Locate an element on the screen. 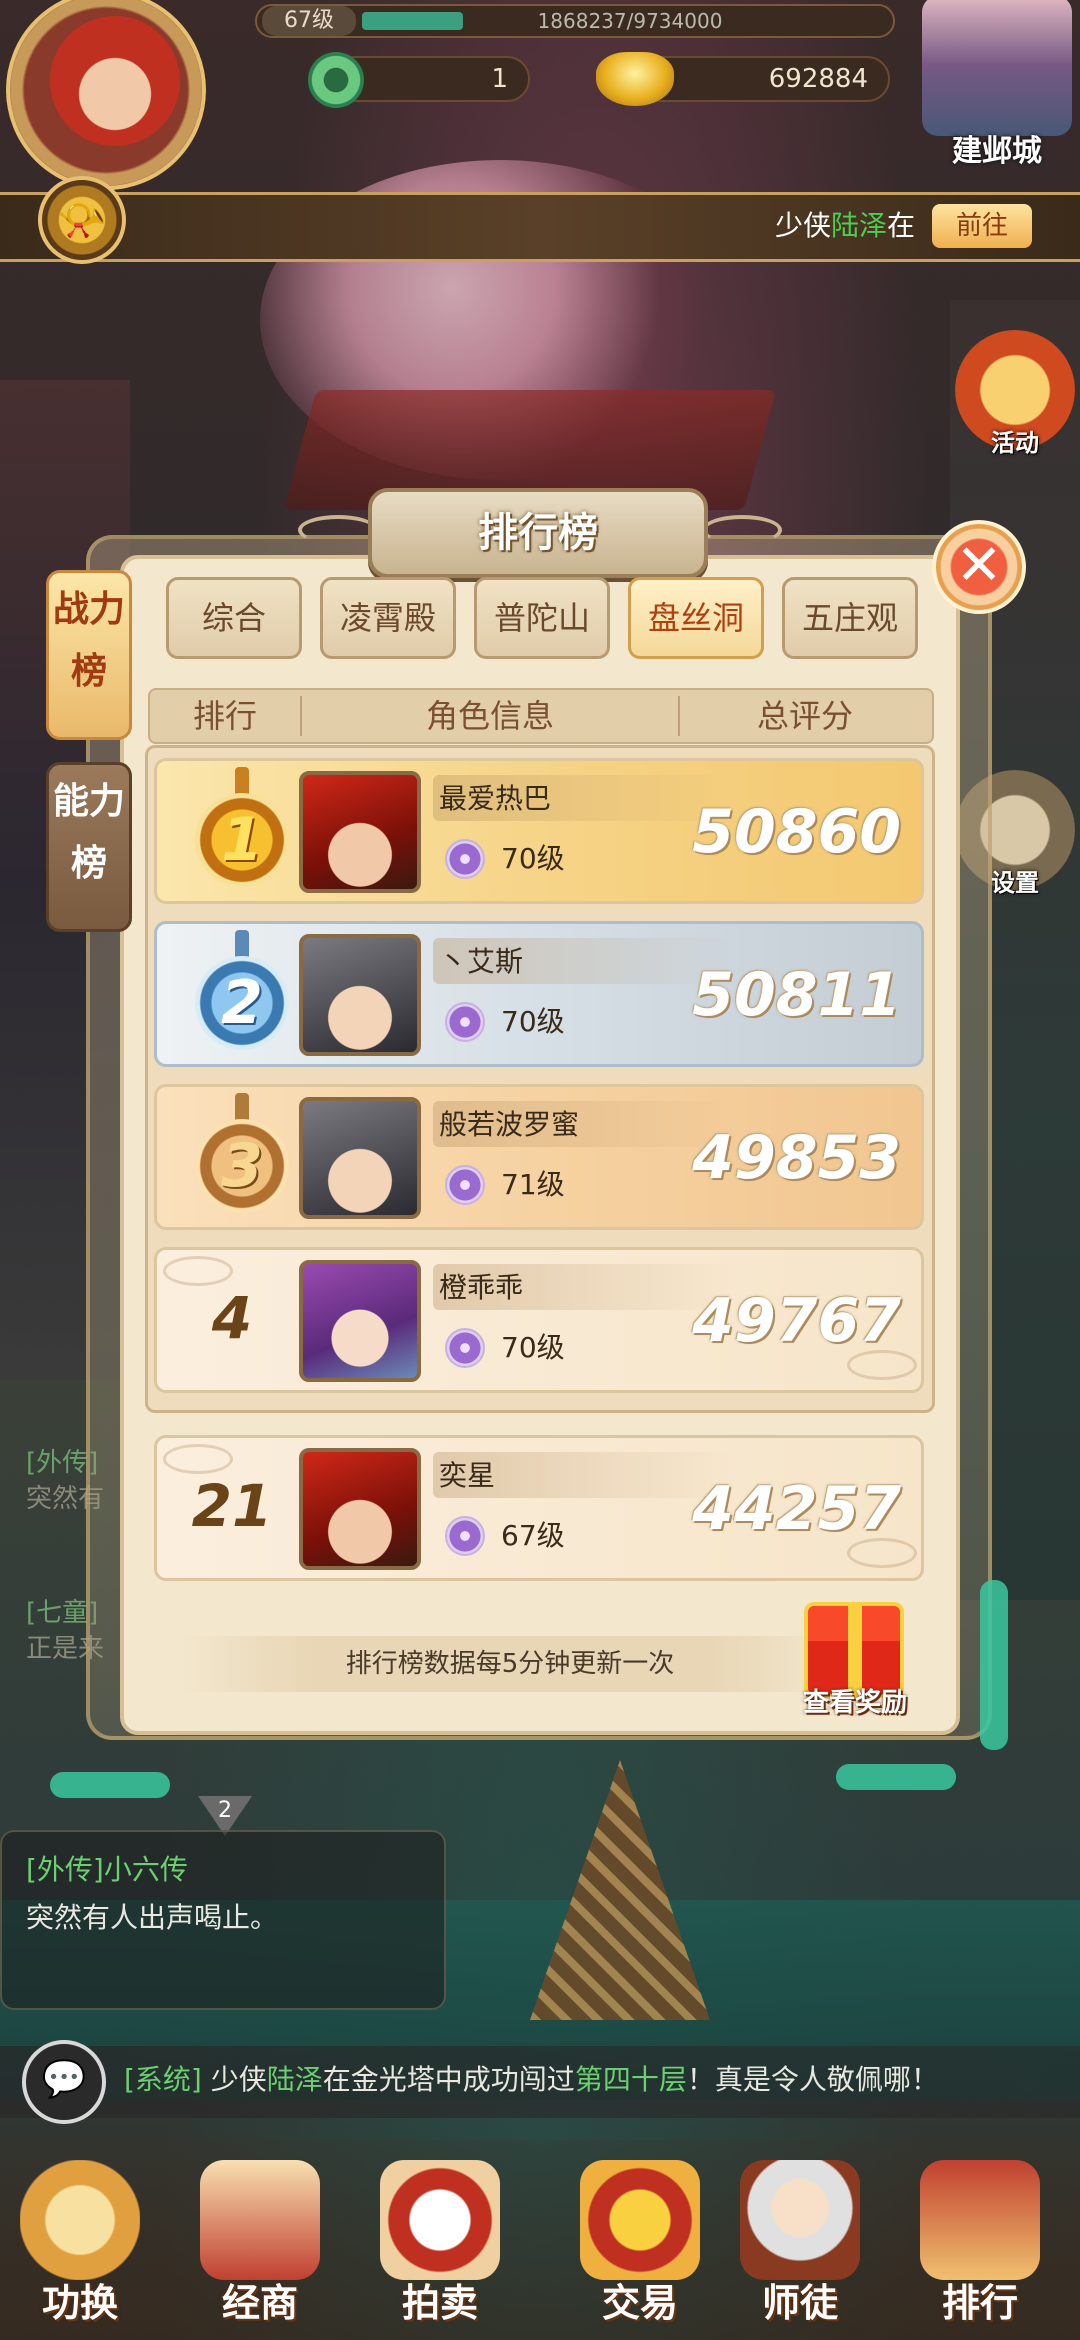  rank-3-score: 49853 is located at coordinates (796, 1158).